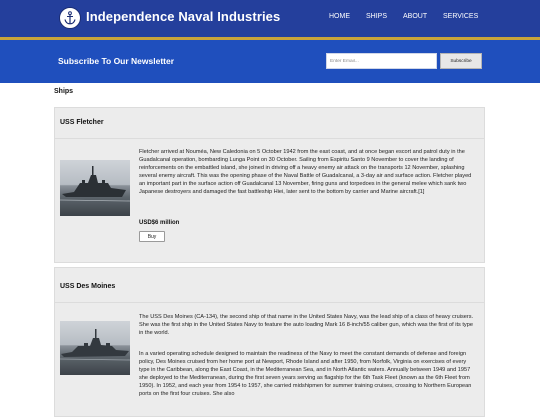  Describe the element at coordinates (415, 19) in the screenshot. I see `nav-about-link: ABOUT` at that location.